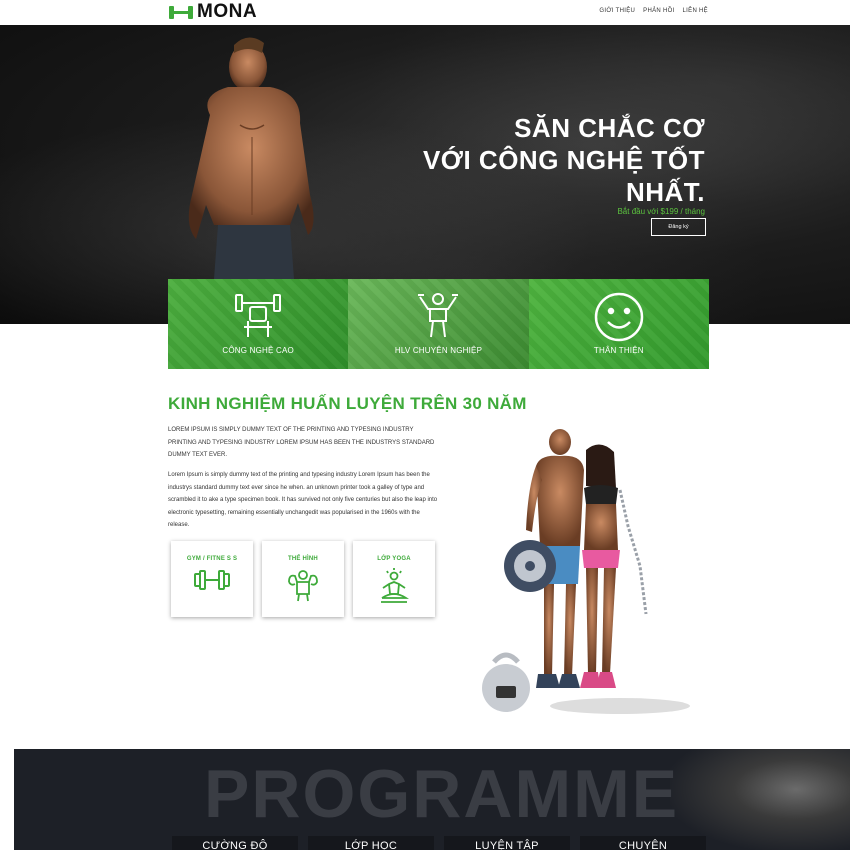 The width and height of the screenshot is (850, 850). What do you see at coordinates (258, 350) in the screenshot?
I see `feature-label: CÔNG NGHỆ CAO` at bounding box center [258, 350].